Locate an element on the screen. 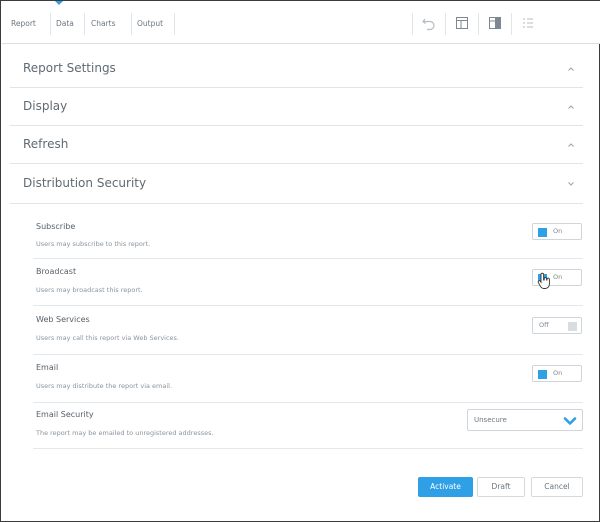  hand-cursor-icon is located at coordinates (543, 280).